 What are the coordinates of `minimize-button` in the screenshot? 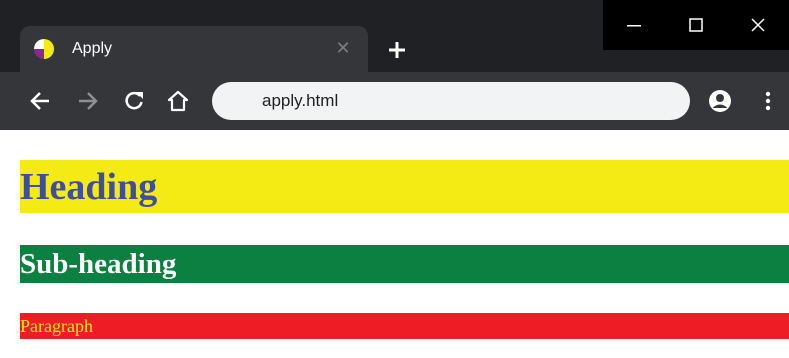 It's located at (634, 25).